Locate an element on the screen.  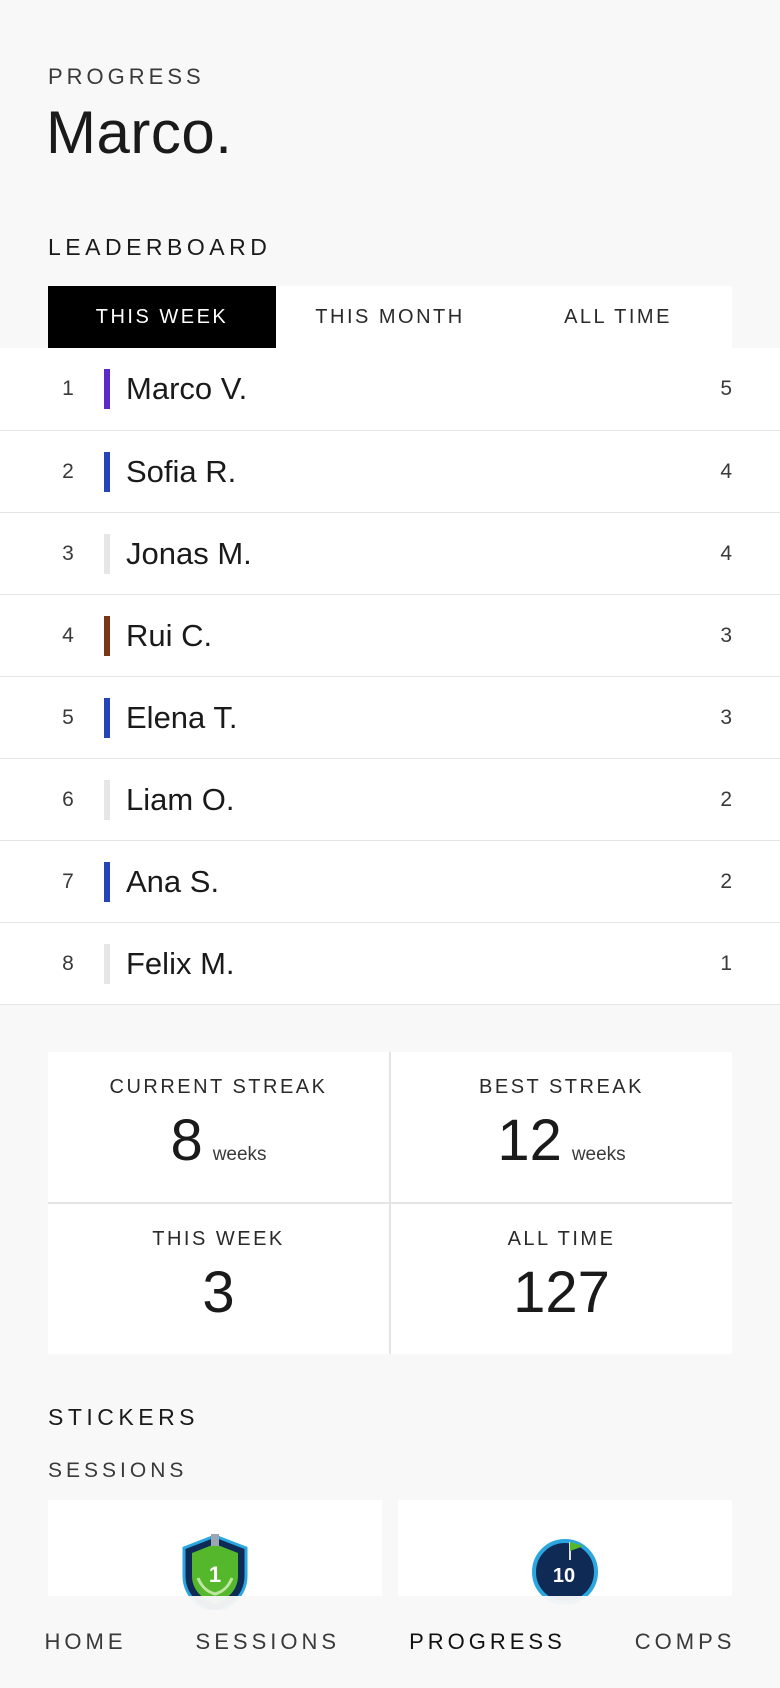
stickers-row: 1 10 is located at coordinates (390, 1555).